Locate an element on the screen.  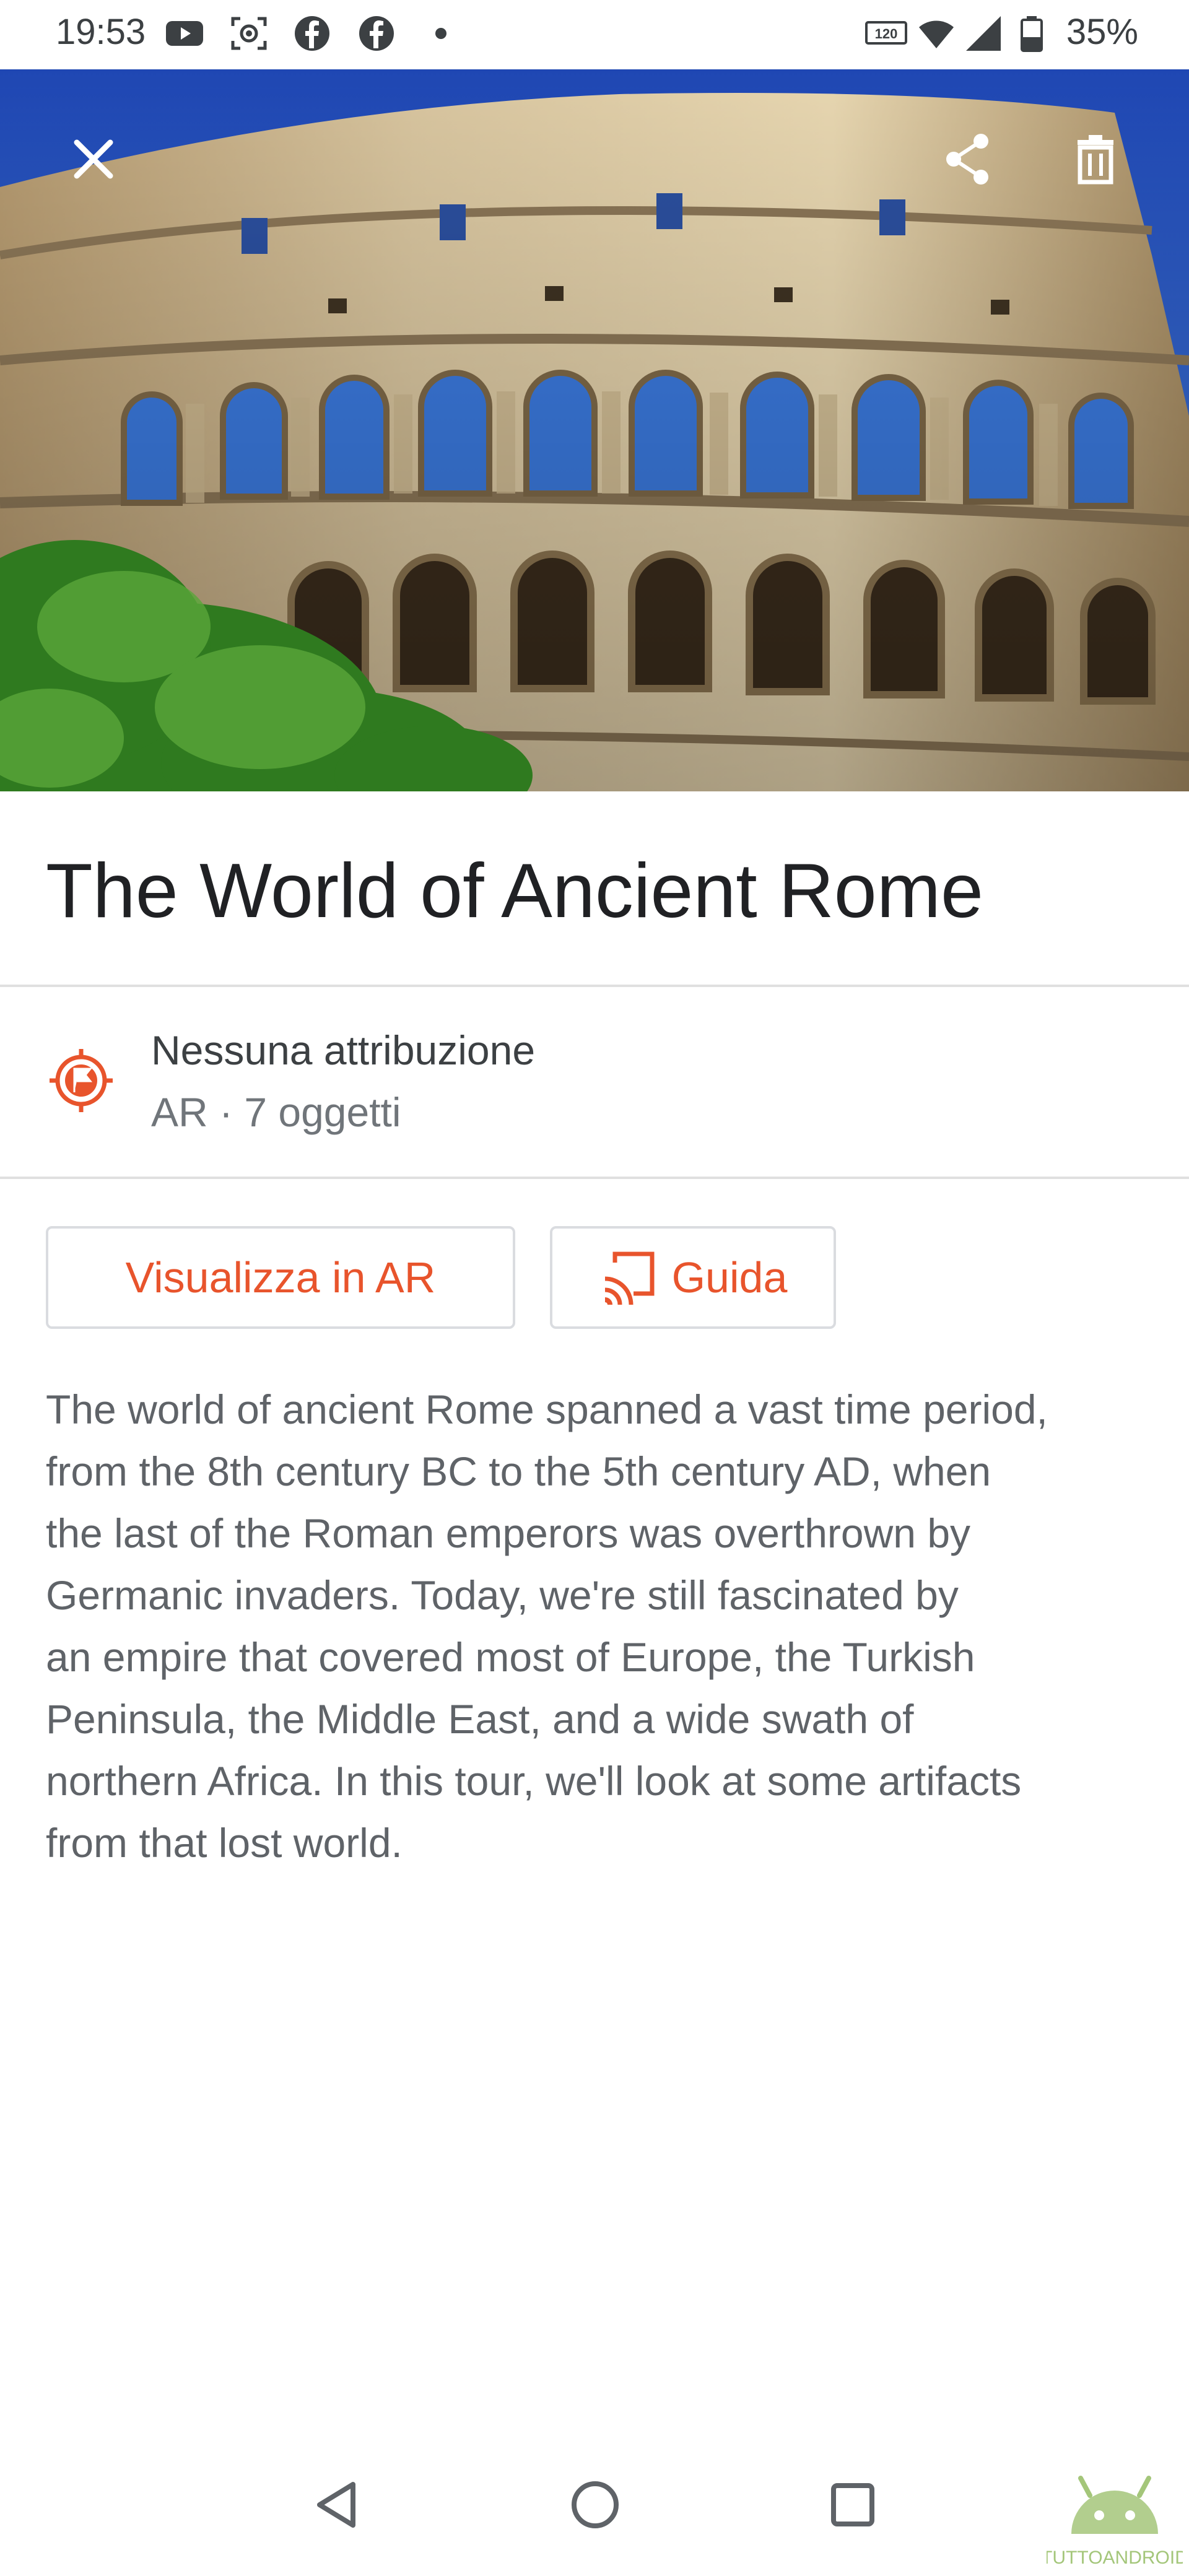
status-time: 19:53 is located at coordinates (101, 32).